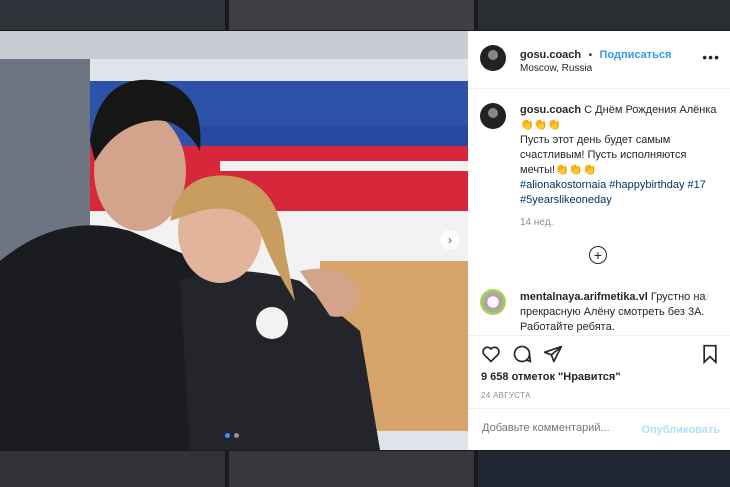  Describe the element at coordinates (598, 255) in the screenshot. I see `load-more-comments-button: +` at that location.